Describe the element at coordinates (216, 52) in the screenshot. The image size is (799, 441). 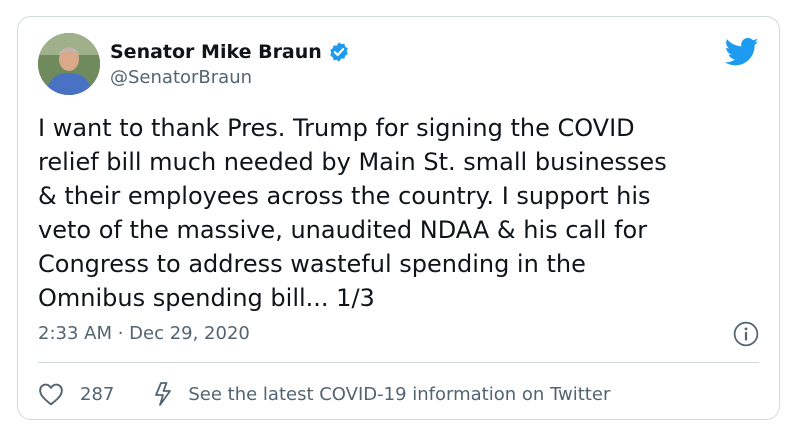
I see `author-display-name: Senator Mike Braun` at that location.